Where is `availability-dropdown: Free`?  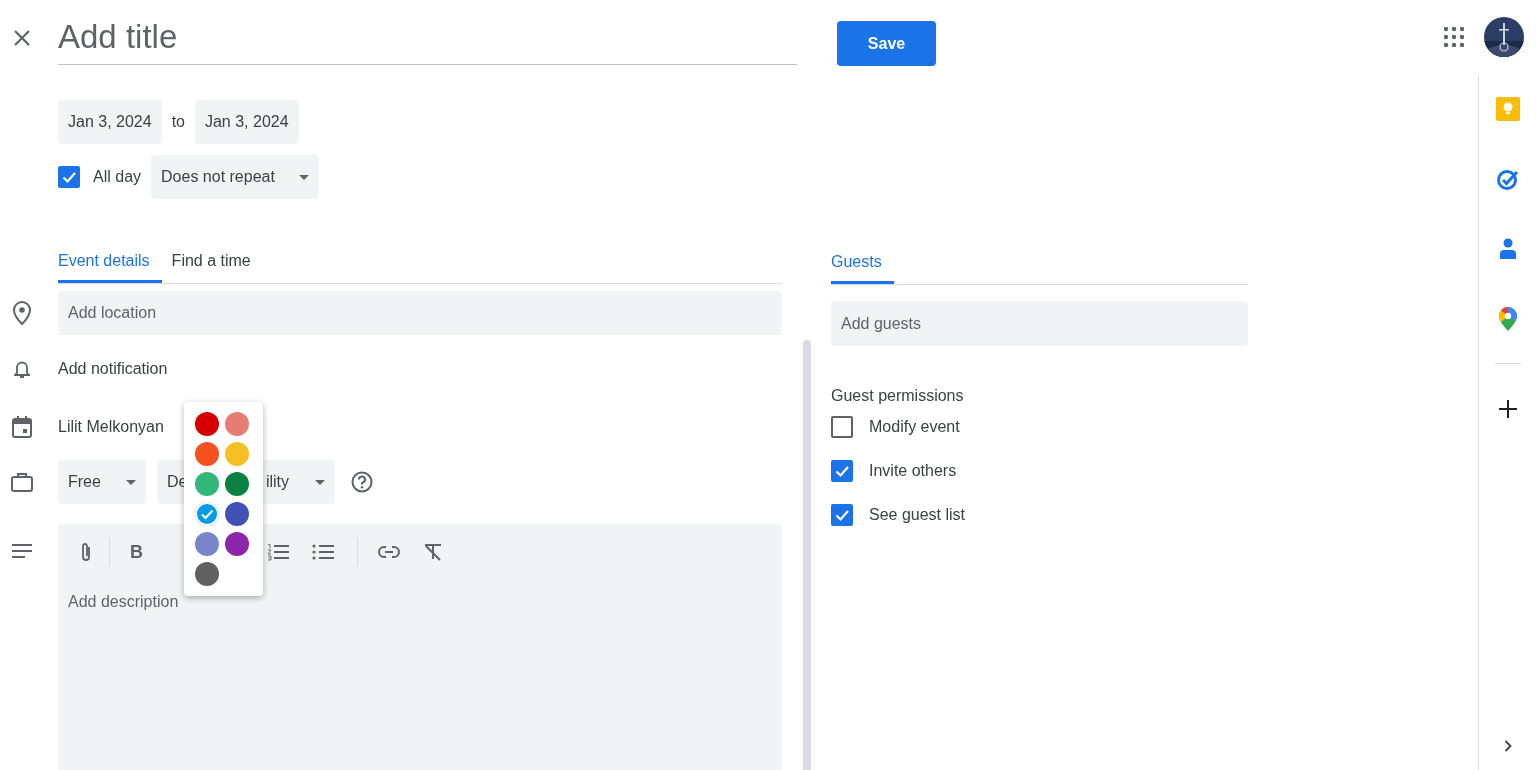 availability-dropdown: Free is located at coordinates (102, 482).